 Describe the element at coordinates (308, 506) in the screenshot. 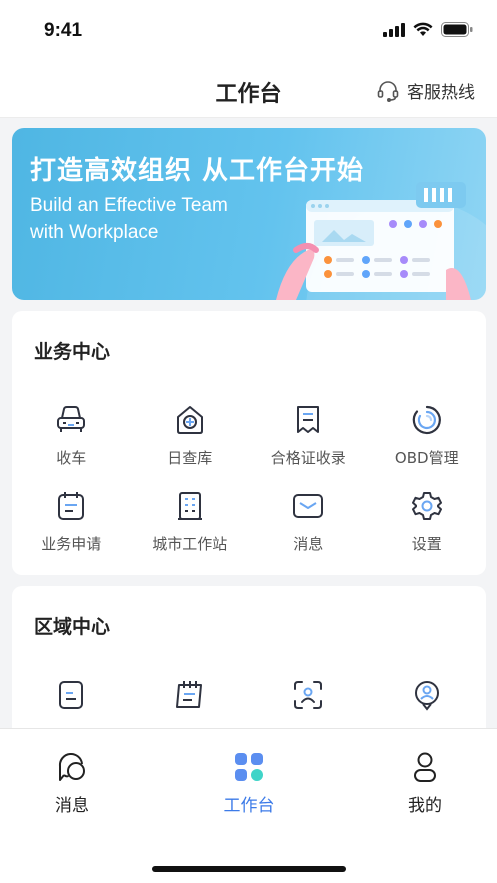

I see `envelope-icon` at that location.